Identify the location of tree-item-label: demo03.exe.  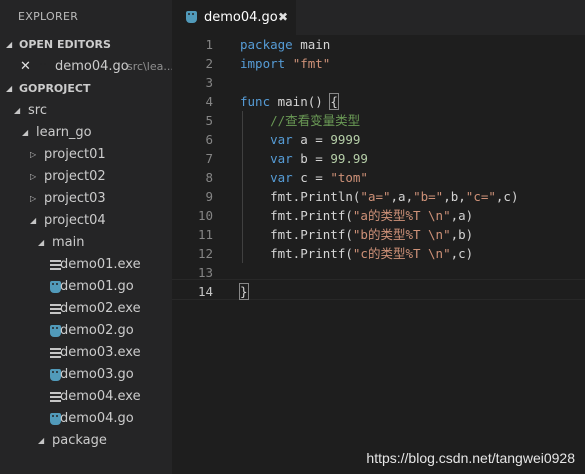
(100, 352).